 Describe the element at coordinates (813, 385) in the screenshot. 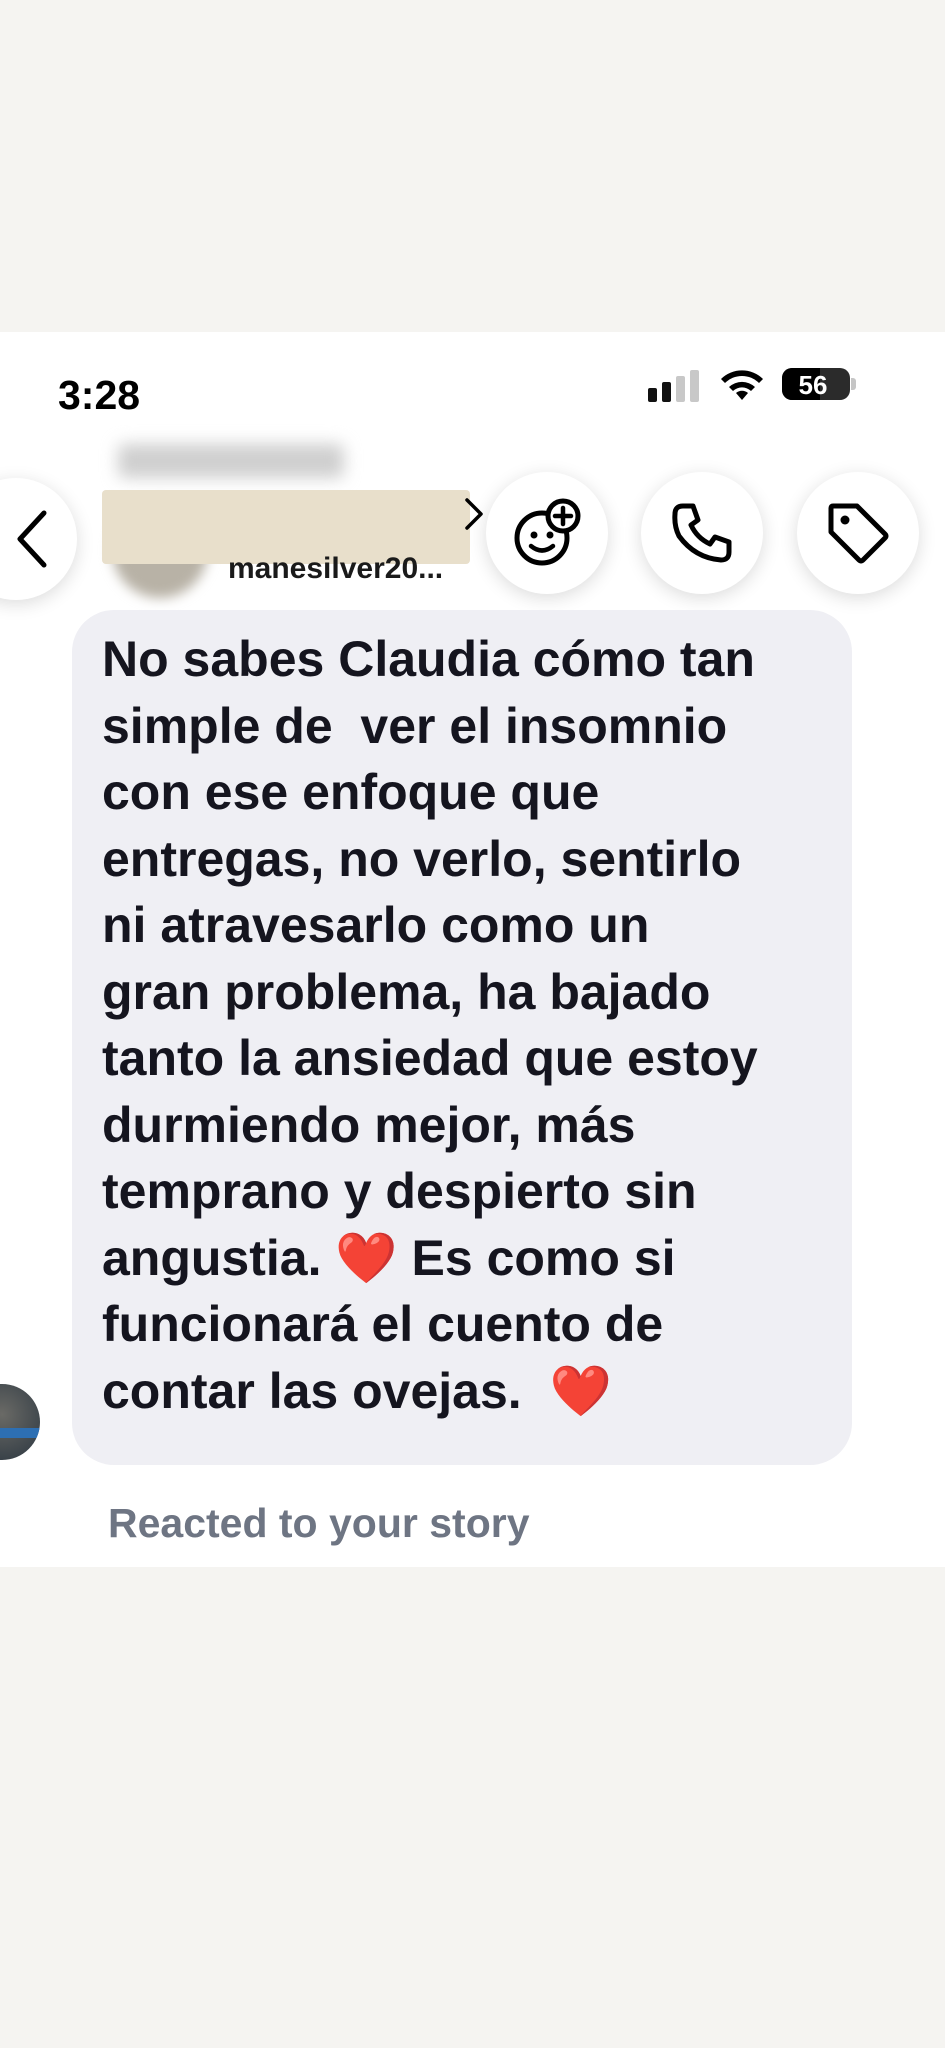

I see `battery-level-text: 56` at that location.